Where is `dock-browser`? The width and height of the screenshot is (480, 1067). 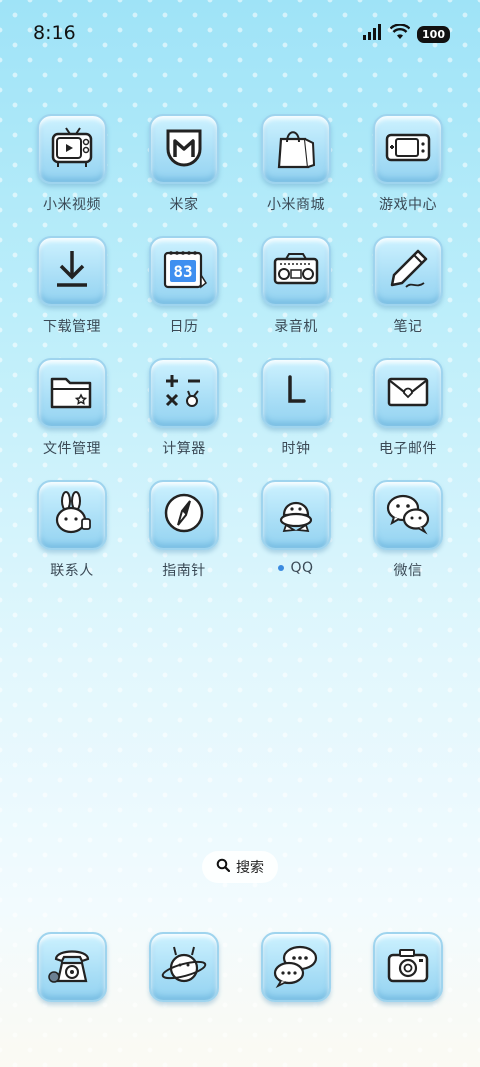 dock-browser is located at coordinates (184, 967).